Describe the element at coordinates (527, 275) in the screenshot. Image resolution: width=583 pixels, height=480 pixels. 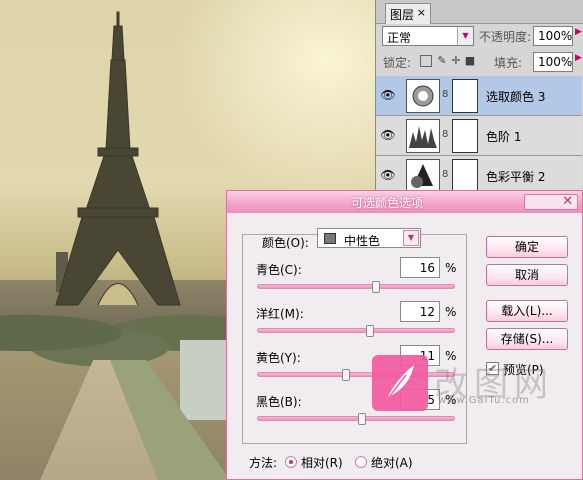
I see `cancel-button: 取消` at that location.